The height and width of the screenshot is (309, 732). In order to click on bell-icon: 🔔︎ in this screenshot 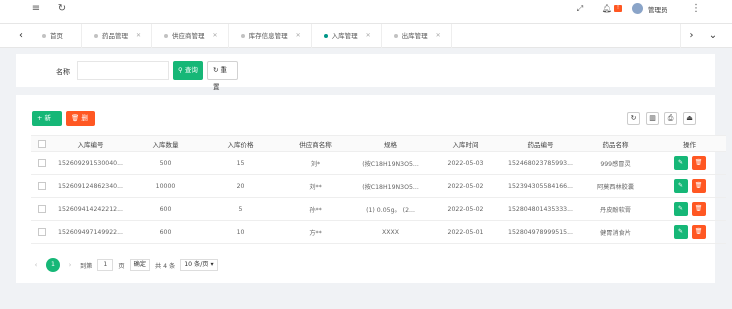, I will do `click(607, 9)`.